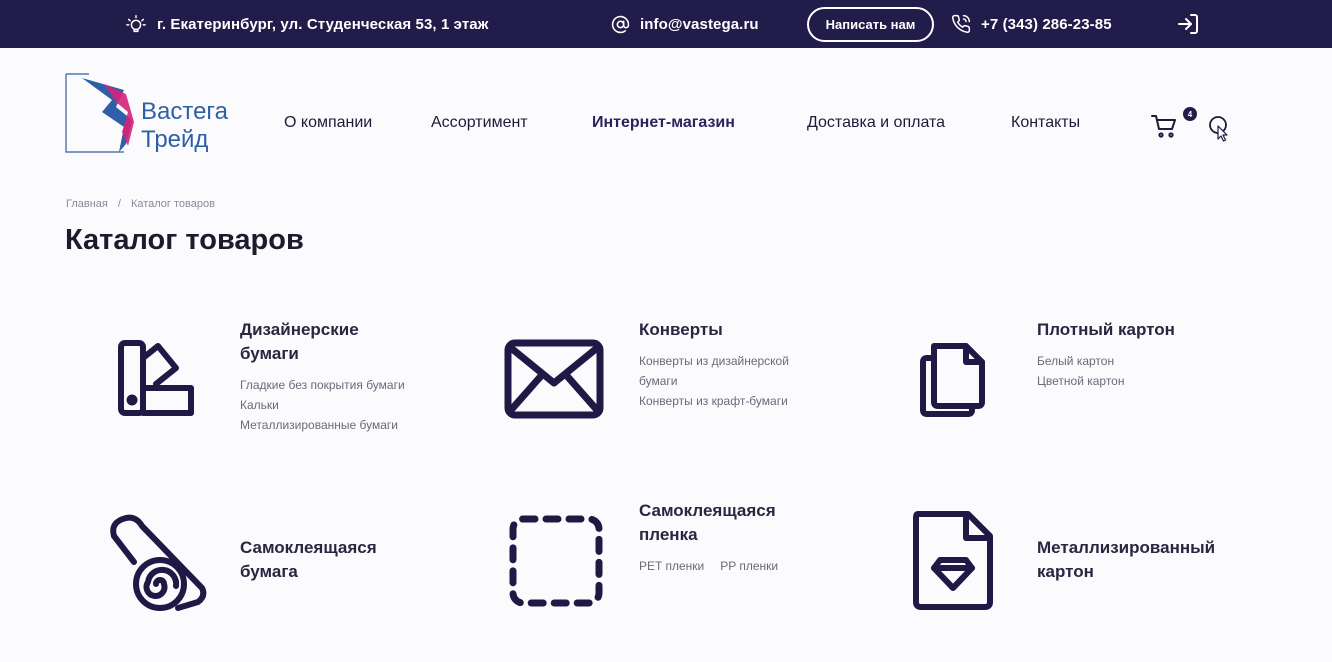 This screenshot has height=662, width=1332. I want to click on cart-count-badge: 4, so click(1190, 114).